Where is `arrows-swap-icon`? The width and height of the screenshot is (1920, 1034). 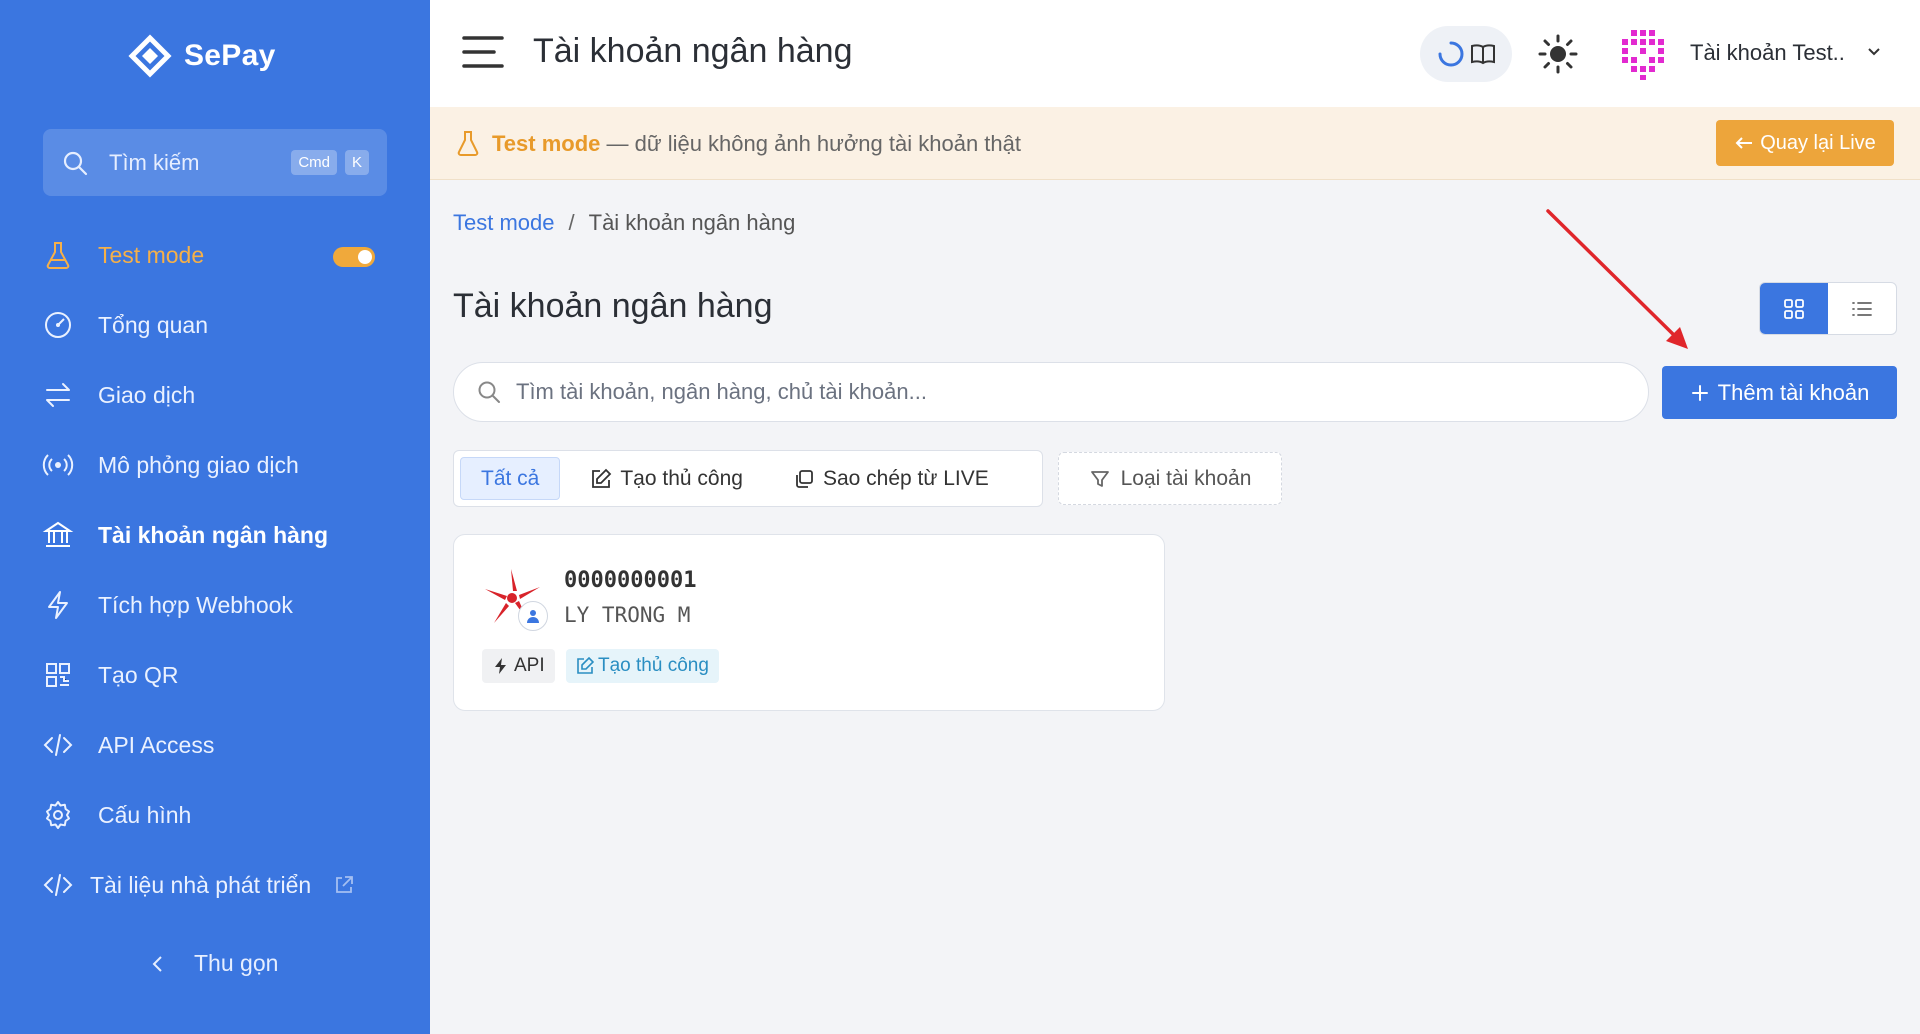
arrows-swap-icon is located at coordinates (58, 395).